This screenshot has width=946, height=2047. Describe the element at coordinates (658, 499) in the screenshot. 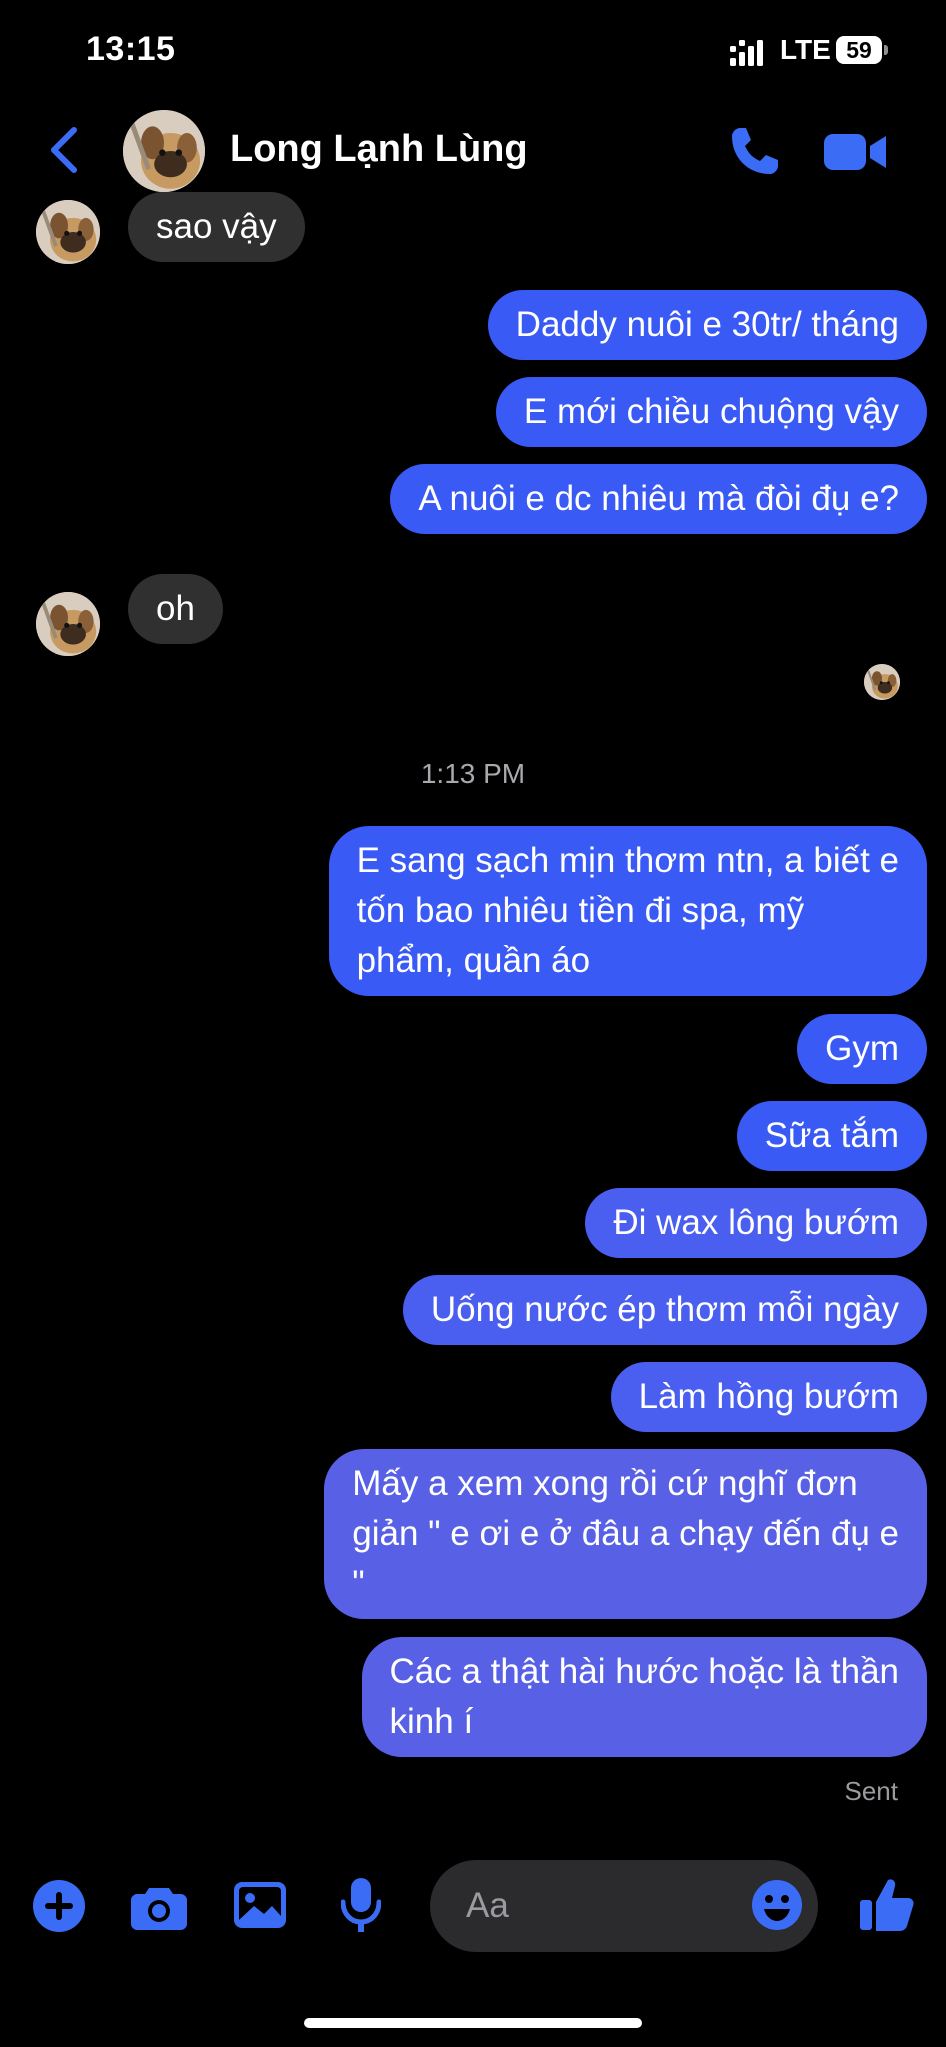

I see `message-bubble-sent: A nuôi e dc nhiêu mà đòi đụ e?` at that location.